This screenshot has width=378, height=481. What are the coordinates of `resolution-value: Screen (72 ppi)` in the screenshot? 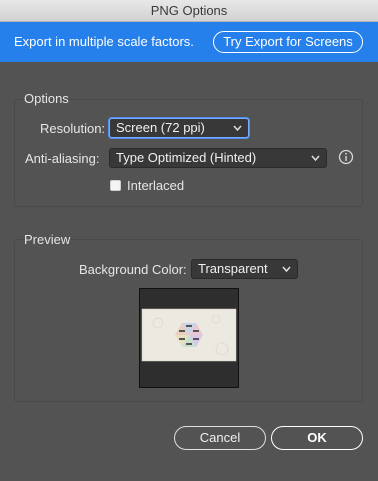 It's located at (160, 127).